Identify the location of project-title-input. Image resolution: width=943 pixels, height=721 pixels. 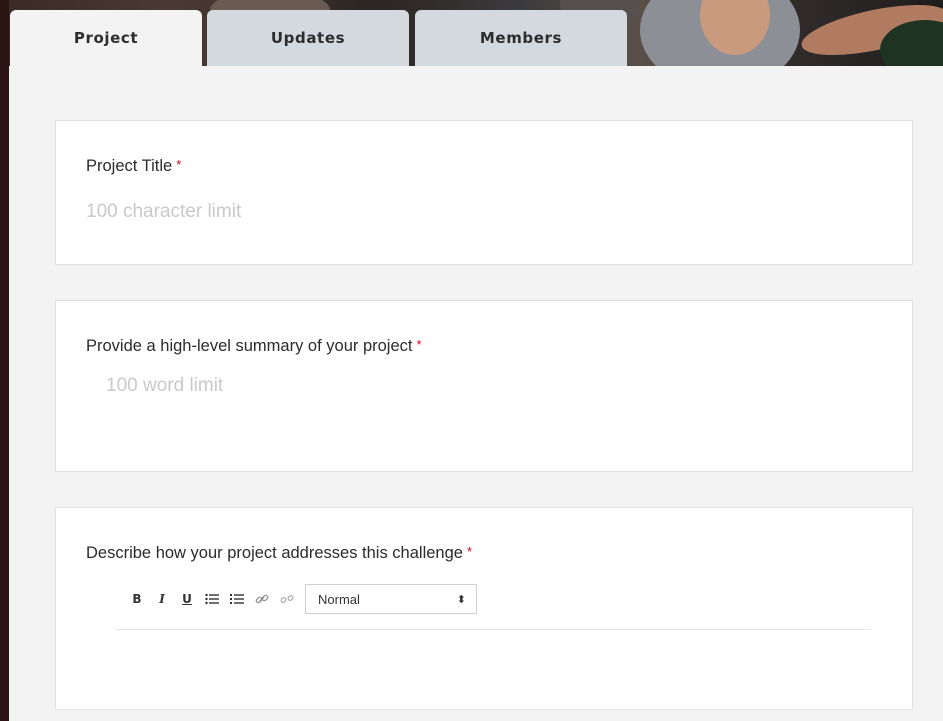
(476, 212).